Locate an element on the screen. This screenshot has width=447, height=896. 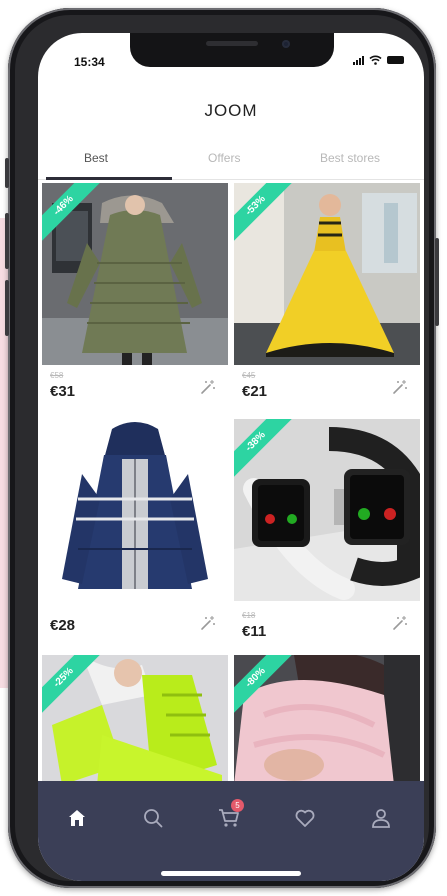
product-card: -53% €45 €21 is located at coordinates (327, 298).